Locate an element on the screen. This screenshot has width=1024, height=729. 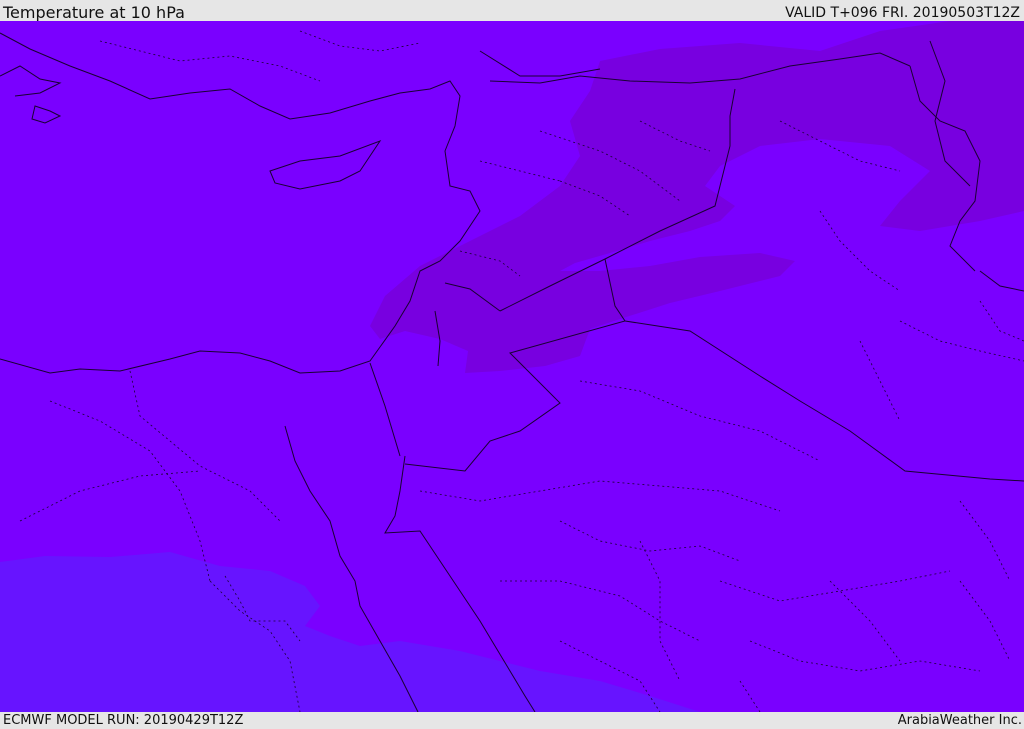
valid-time-label: VALID T+096 FRI. 20190503T12Z is located at coordinates (902, 13).